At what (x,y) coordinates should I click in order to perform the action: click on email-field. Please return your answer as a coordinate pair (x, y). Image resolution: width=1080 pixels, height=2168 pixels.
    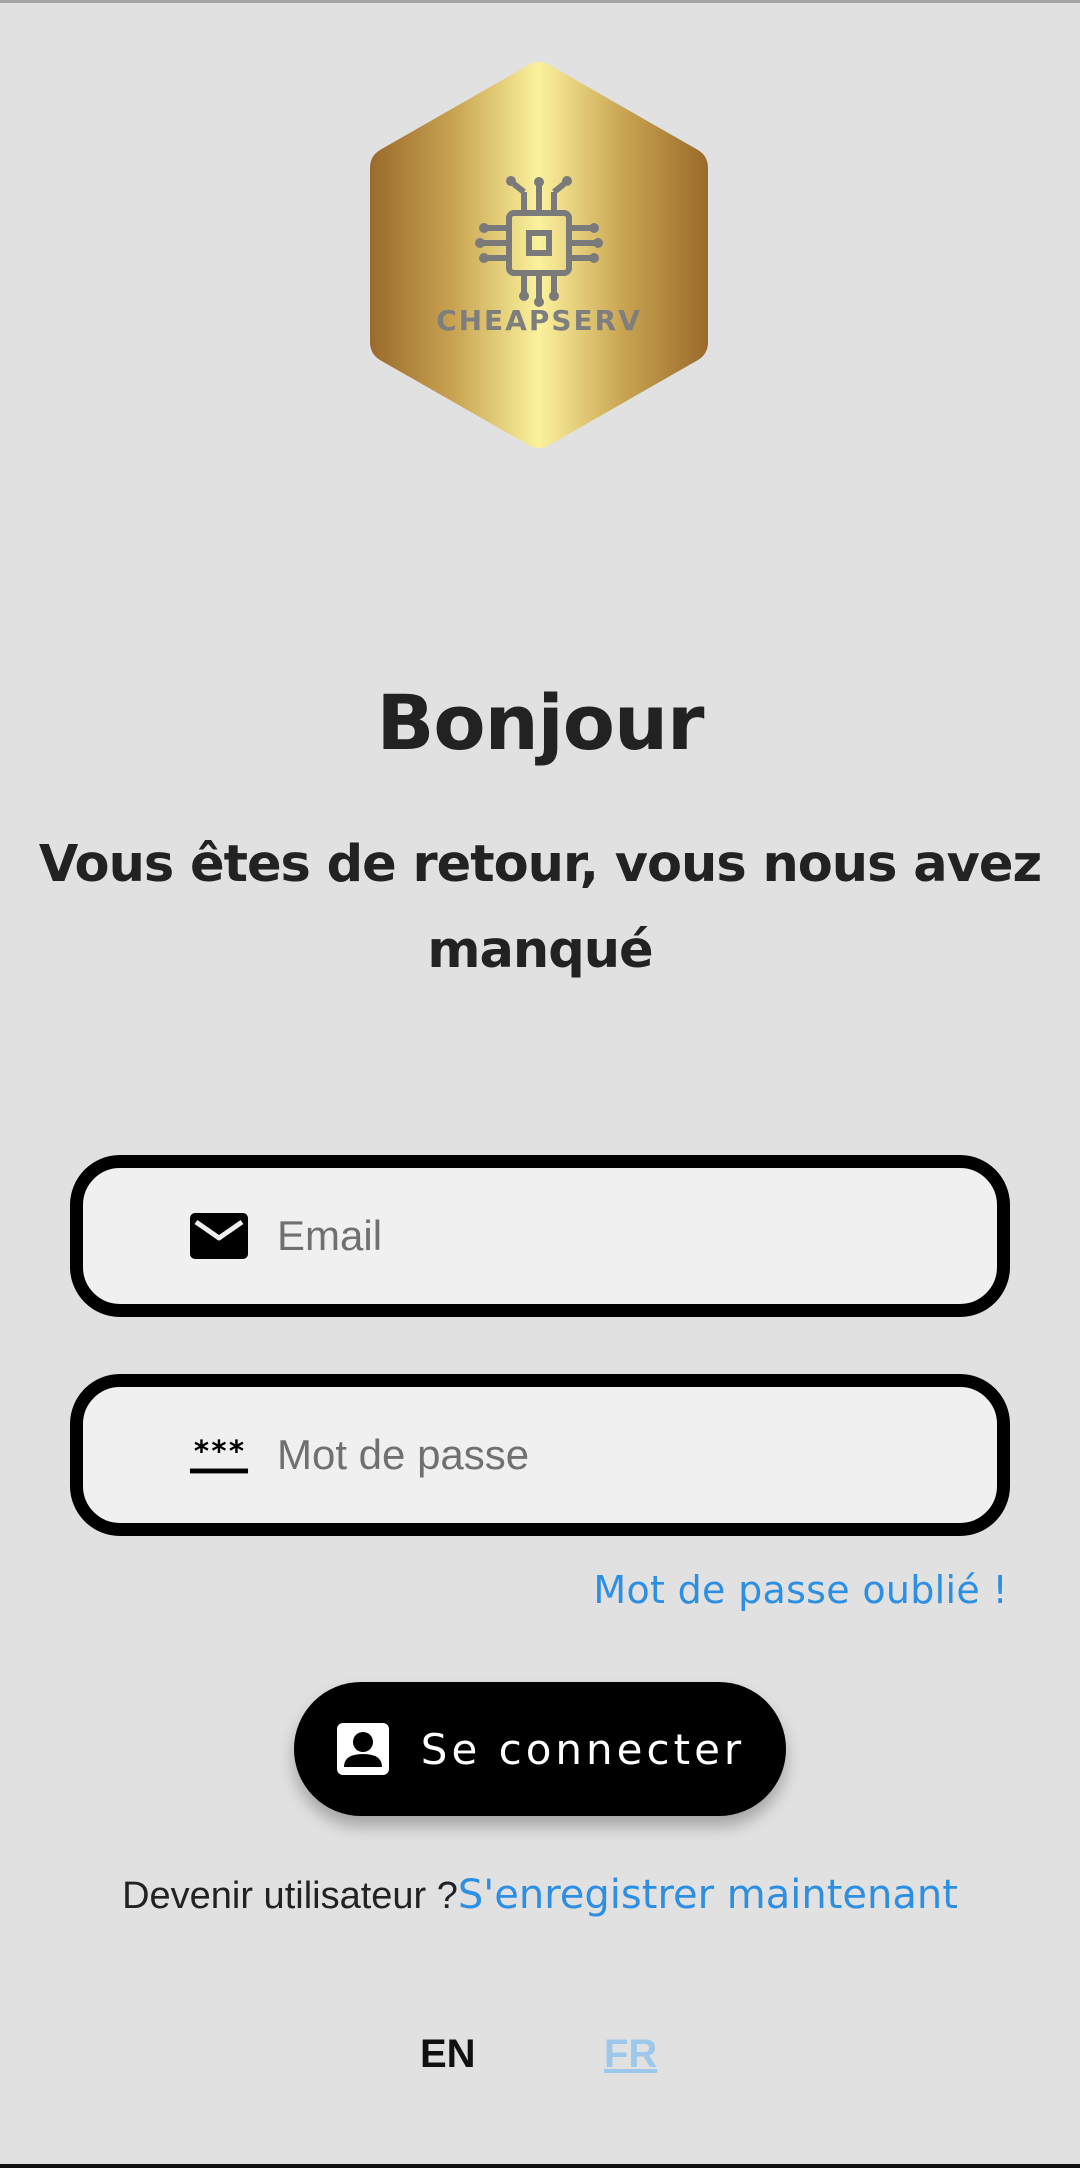
    Looking at the image, I should click on (540, 1236).